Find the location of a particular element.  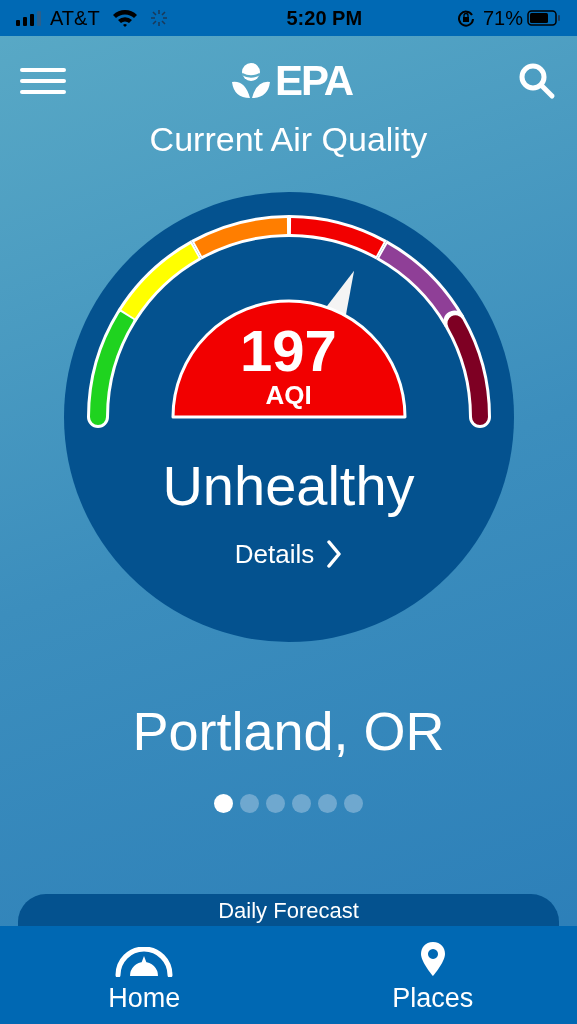

wifi-icon is located at coordinates (124, 18).